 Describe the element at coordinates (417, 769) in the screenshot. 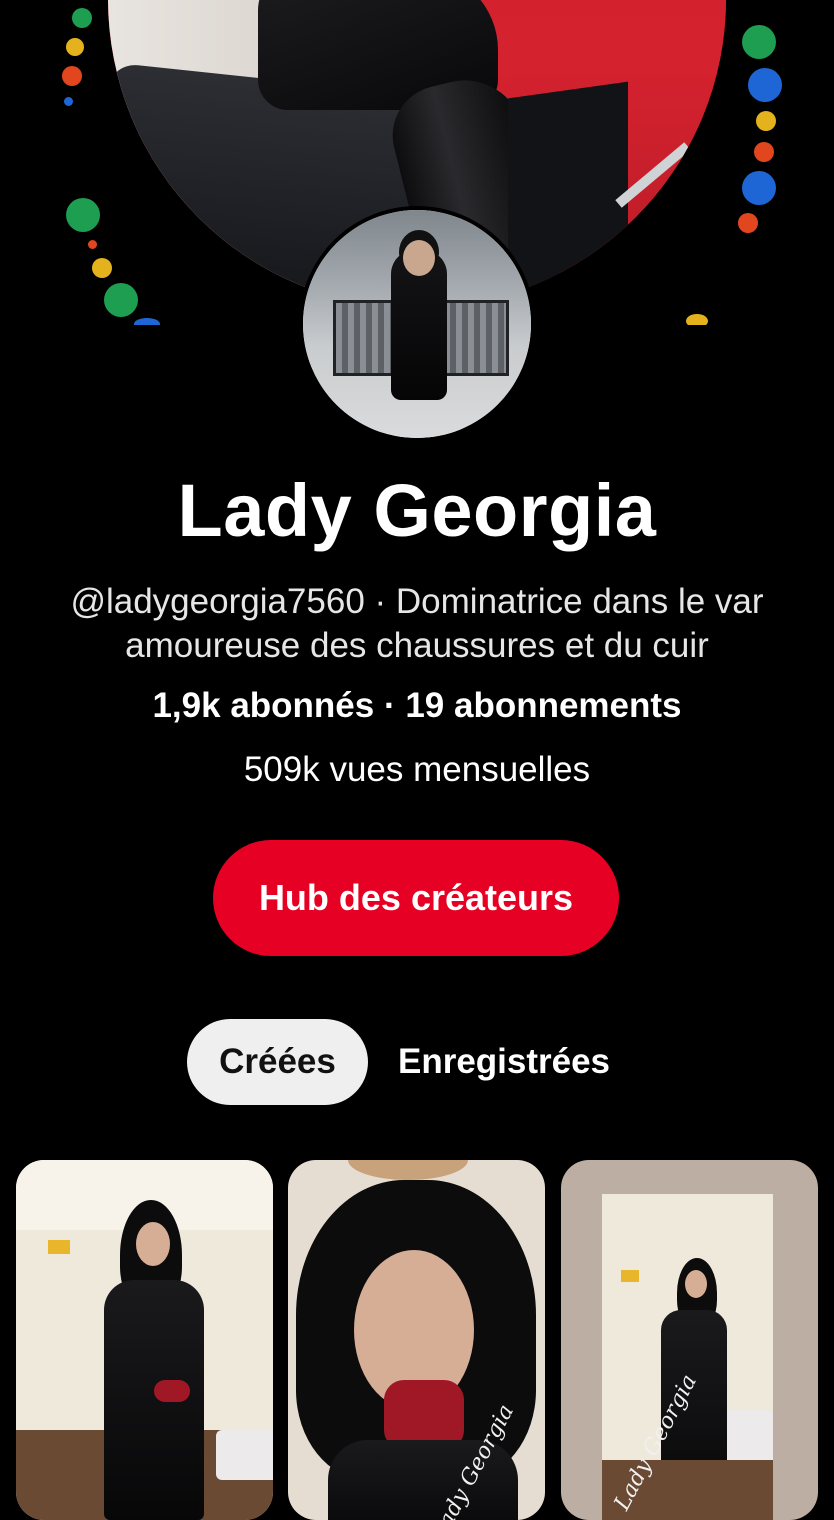

I see `monthly-views: 509k vues mensuelles` at that location.